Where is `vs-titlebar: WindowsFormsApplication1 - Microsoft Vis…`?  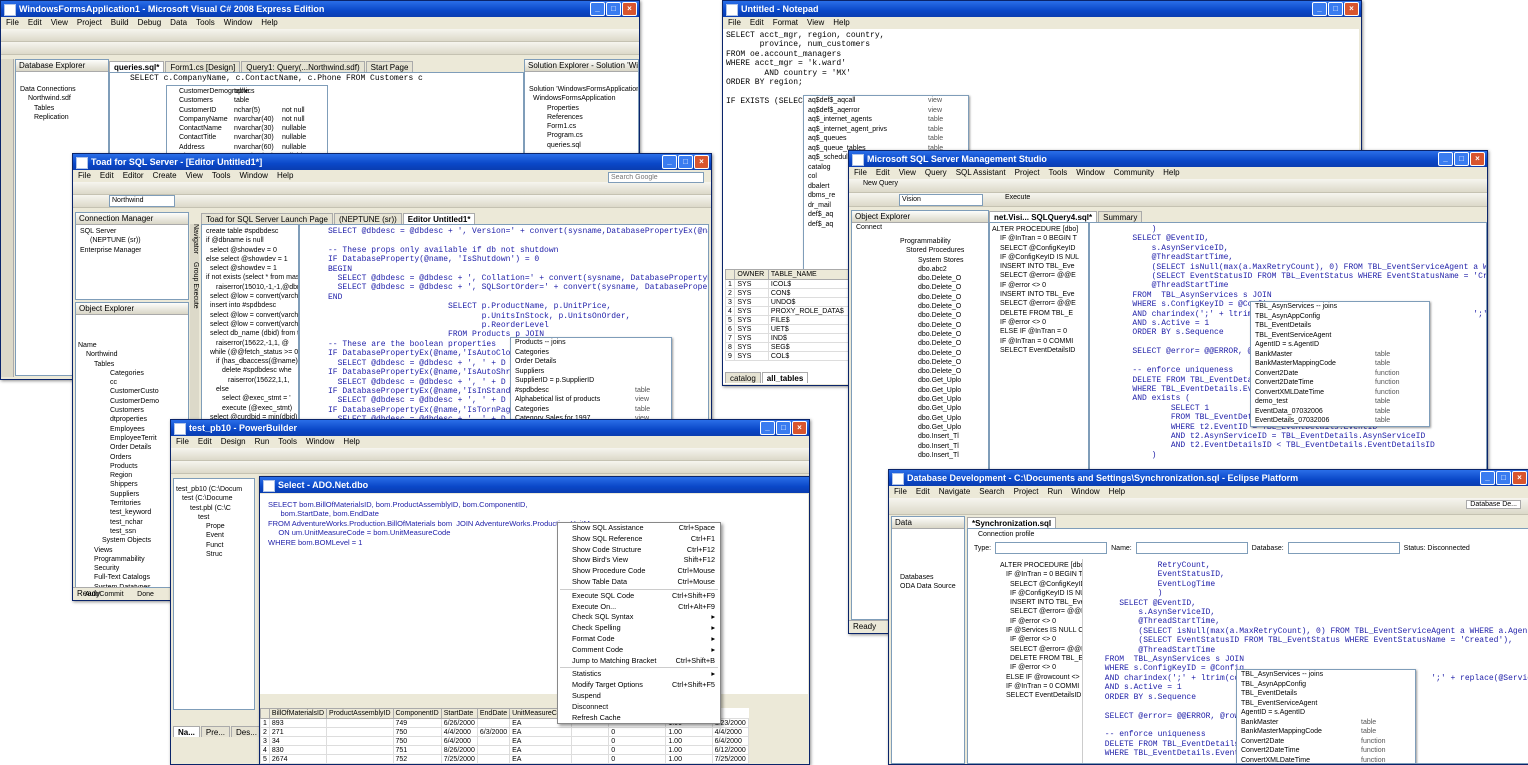
vs-titlebar: WindowsFormsApplication1 - Microsoft Vis… is located at coordinates (320, 9).